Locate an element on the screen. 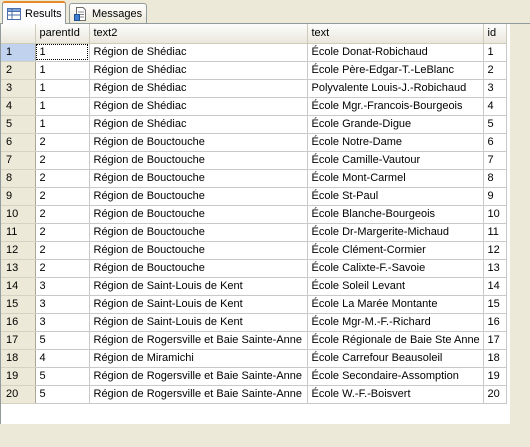  table-row: 8 2 Région de Bouctouche École Mont-Carmel 8 is located at coordinates (254, 178).